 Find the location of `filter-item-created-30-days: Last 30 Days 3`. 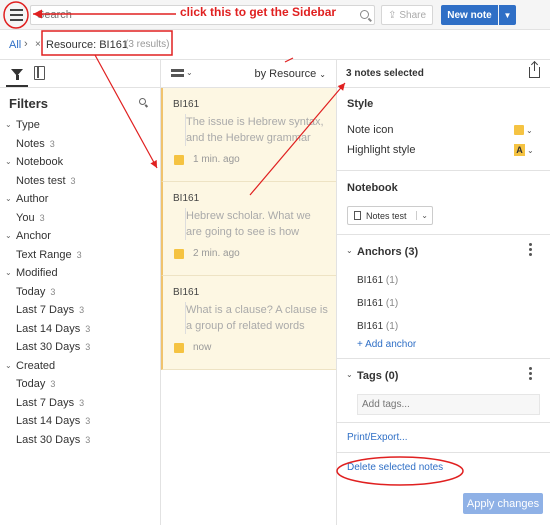

filter-item-created-30-days: Last 30 Days 3 is located at coordinates (80, 440).